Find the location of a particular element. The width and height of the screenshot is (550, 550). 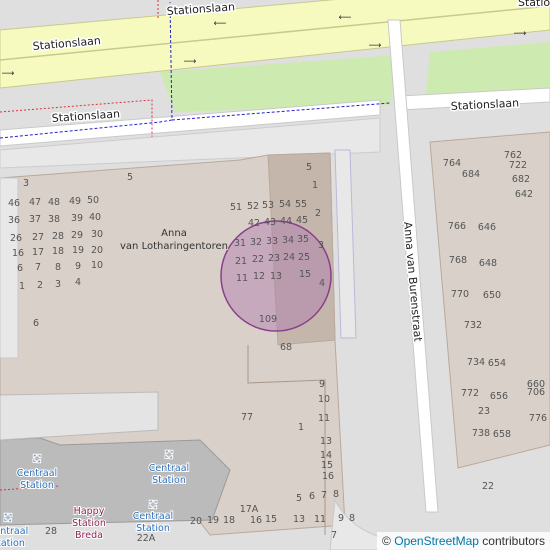

house-number: 109 is located at coordinates (268, 319).